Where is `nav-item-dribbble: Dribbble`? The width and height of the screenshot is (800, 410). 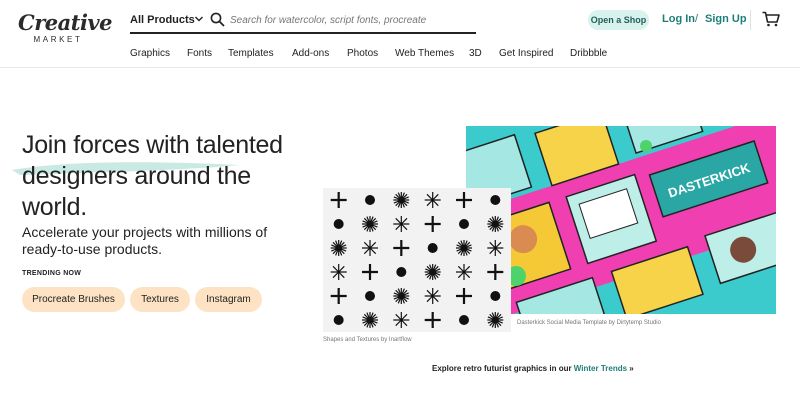 nav-item-dribbble: Dribbble is located at coordinates (588, 53).